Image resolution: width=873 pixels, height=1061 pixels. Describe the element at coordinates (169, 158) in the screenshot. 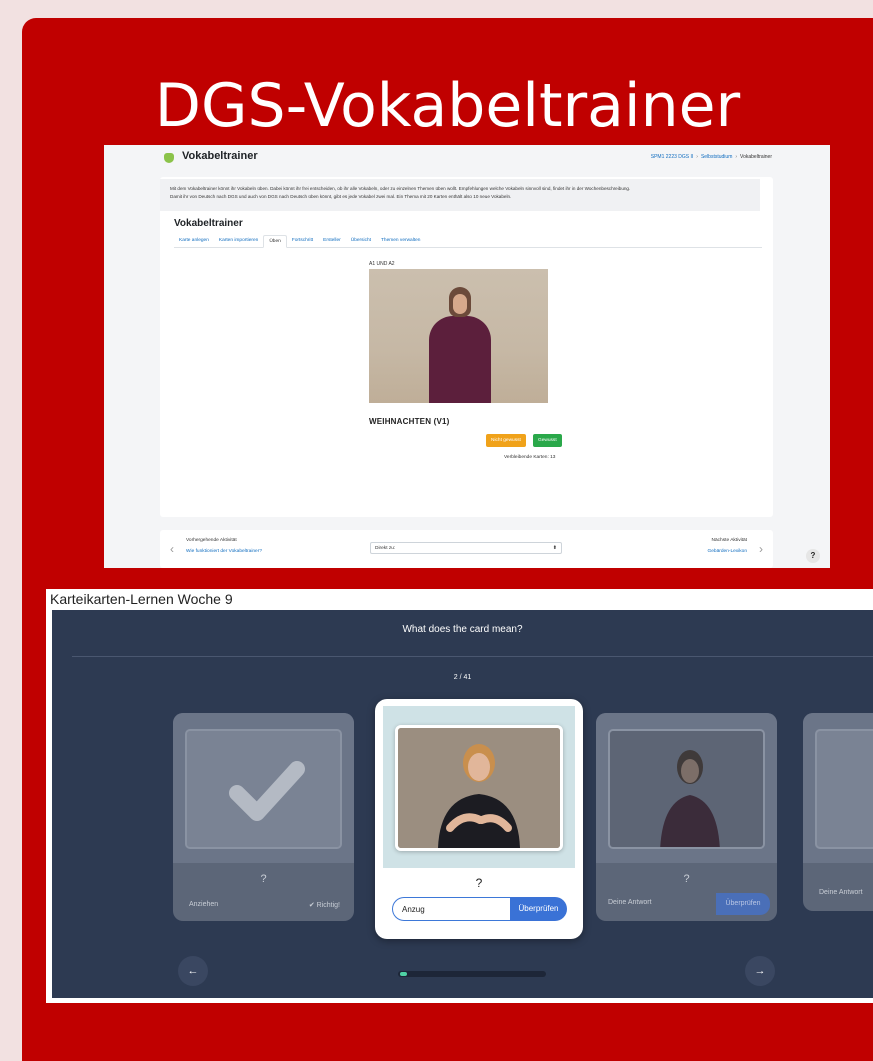

I see `activity-icon` at that location.